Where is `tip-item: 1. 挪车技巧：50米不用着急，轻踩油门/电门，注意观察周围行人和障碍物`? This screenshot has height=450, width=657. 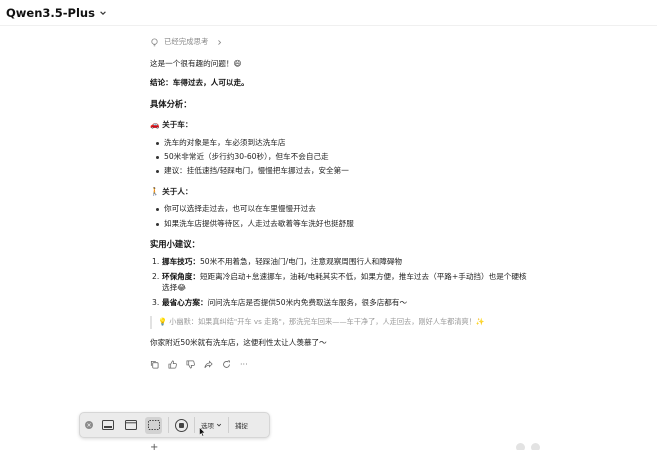 tip-item: 1. 挪车技巧：50米不用着急，轻踩油门/电门，注意观察周围行人和障碍物 is located at coordinates (341, 261).